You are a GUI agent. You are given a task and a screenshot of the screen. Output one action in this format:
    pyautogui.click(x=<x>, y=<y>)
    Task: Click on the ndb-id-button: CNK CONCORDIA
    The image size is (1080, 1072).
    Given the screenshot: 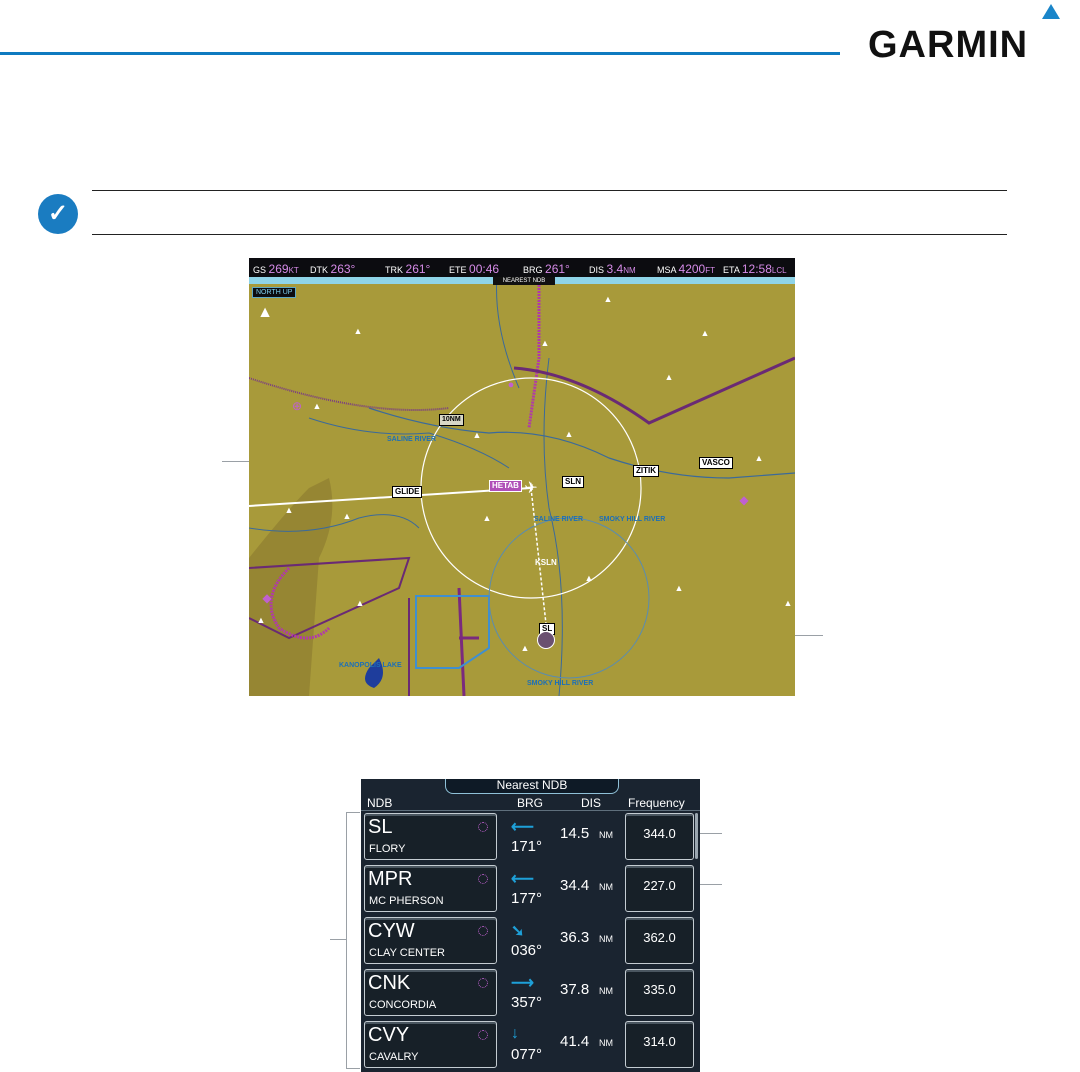 What is the action you would take?
    pyautogui.click(x=430, y=992)
    